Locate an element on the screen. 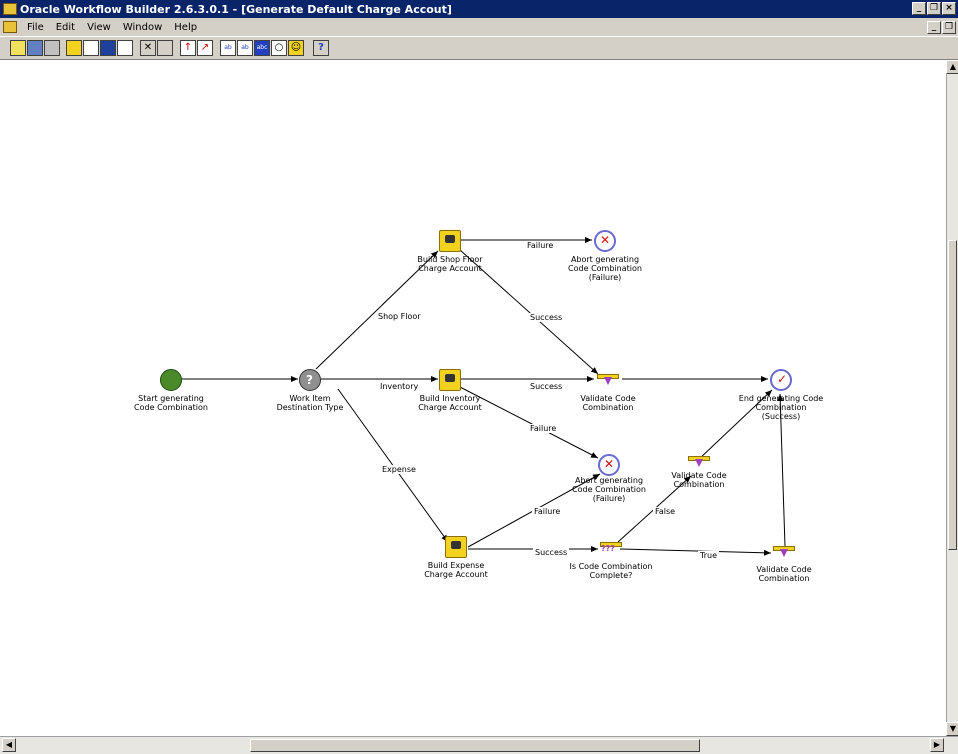 The image size is (958, 754). window-controls: _ ❐ × is located at coordinates (934, 8).